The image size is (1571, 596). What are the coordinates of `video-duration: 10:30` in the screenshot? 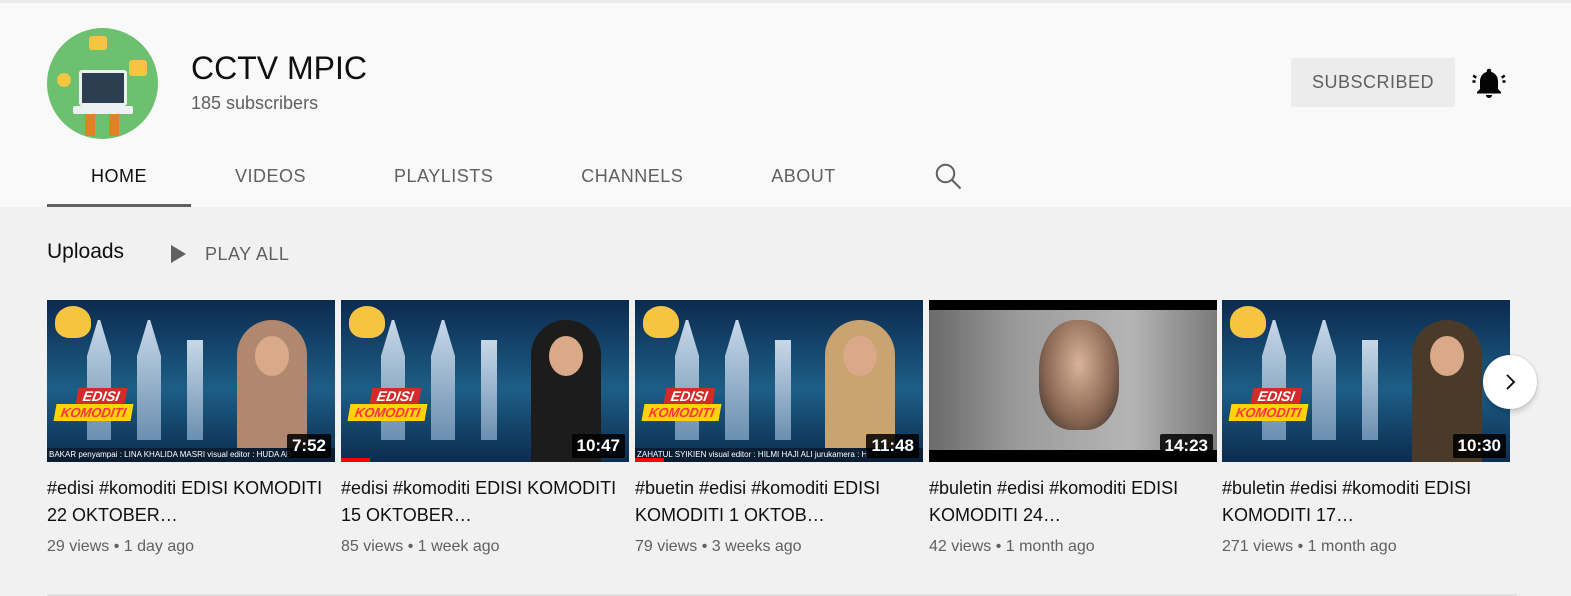 It's located at (1479, 446).